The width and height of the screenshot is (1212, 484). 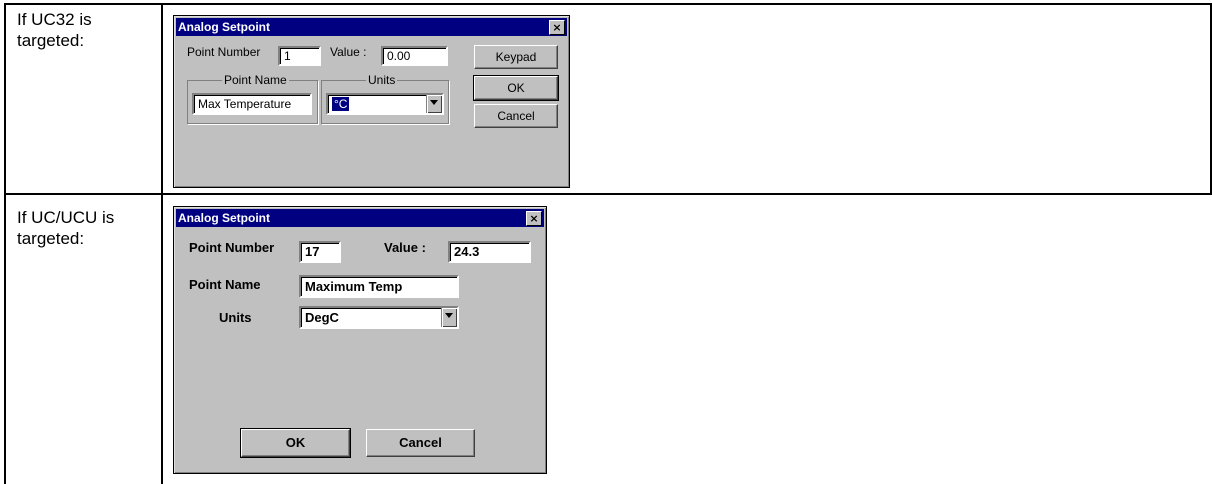 What do you see at coordinates (225, 284) in the screenshot?
I see `point-name-label: Point Name` at bounding box center [225, 284].